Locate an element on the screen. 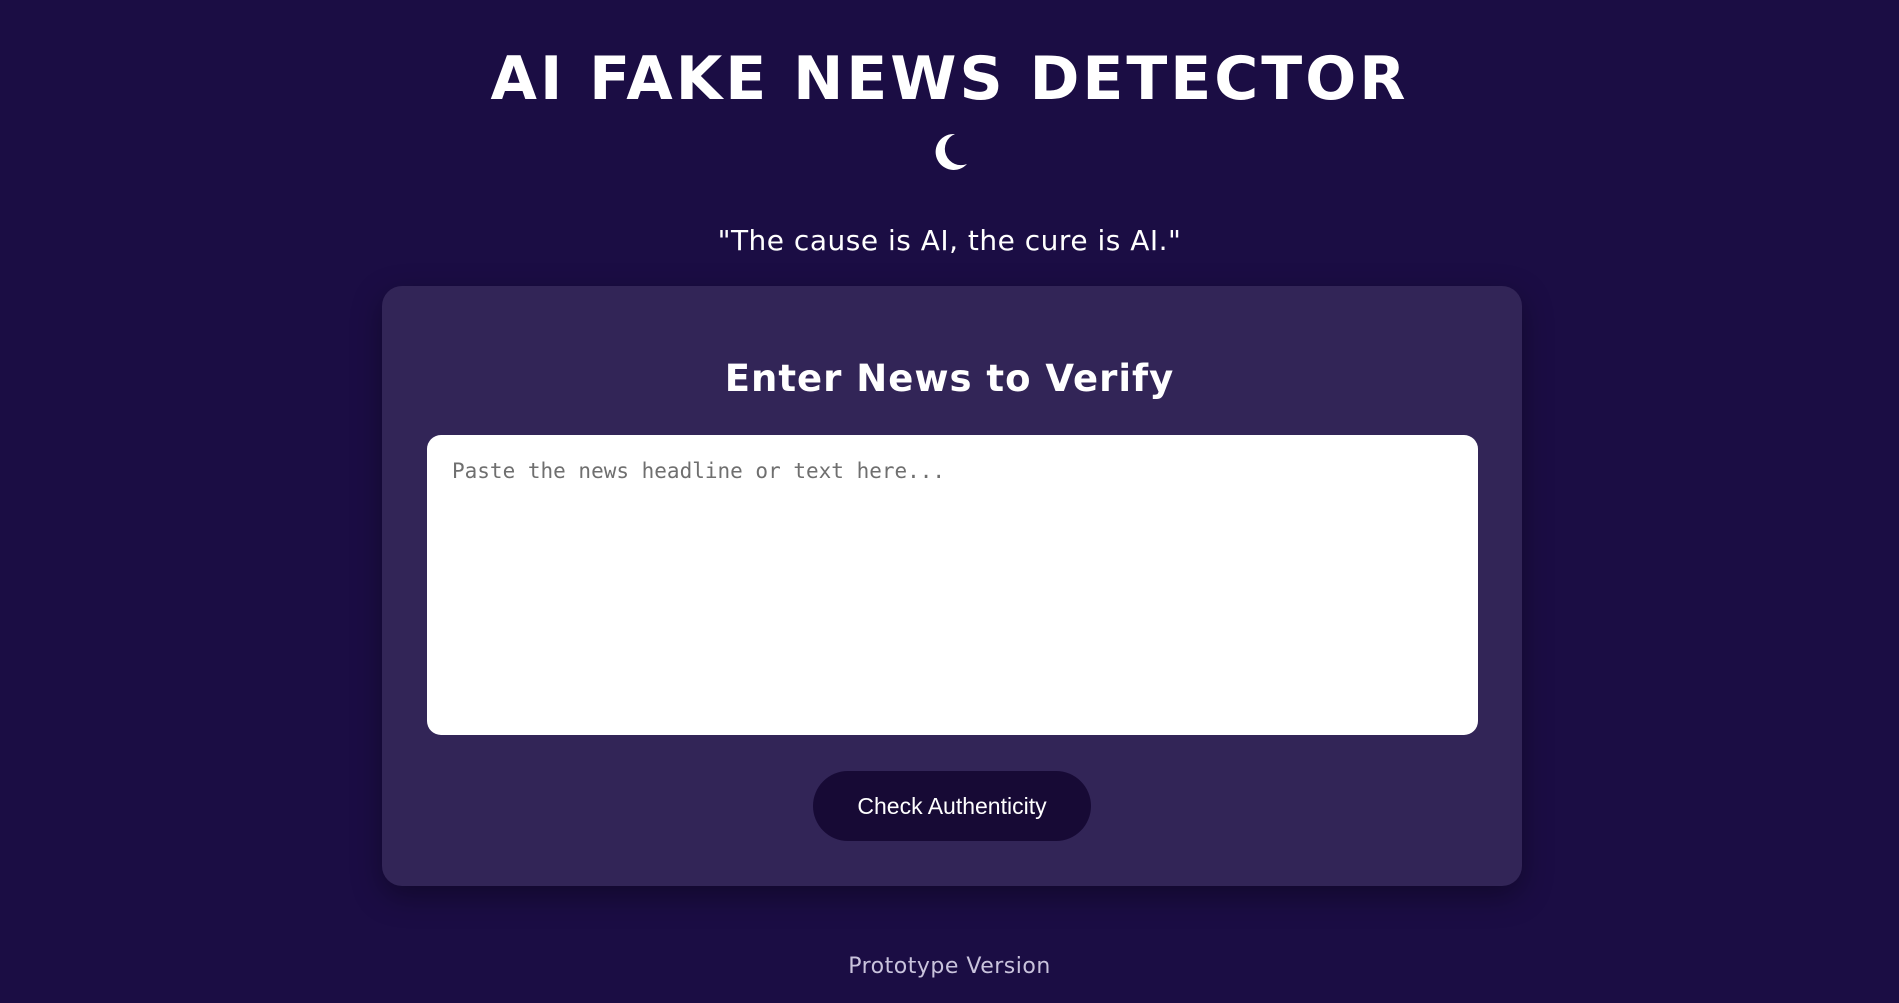 Image resolution: width=1899 pixels, height=1003 pixels. check-authenticity-button: Check Authenticity is located at coordinates (952, 806).